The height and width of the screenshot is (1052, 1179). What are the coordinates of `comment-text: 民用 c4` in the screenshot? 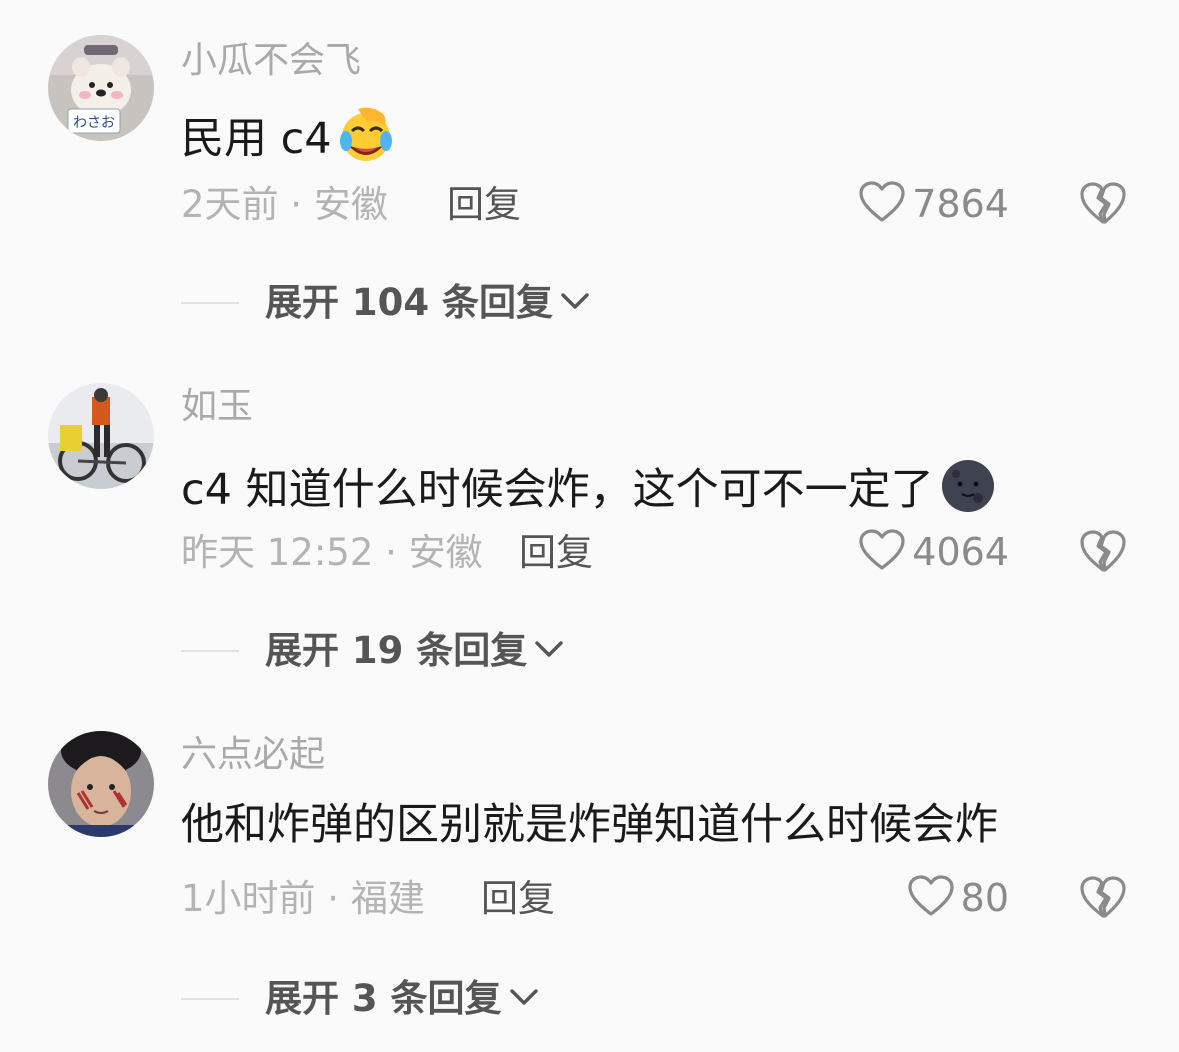 It's located at (288, 139).